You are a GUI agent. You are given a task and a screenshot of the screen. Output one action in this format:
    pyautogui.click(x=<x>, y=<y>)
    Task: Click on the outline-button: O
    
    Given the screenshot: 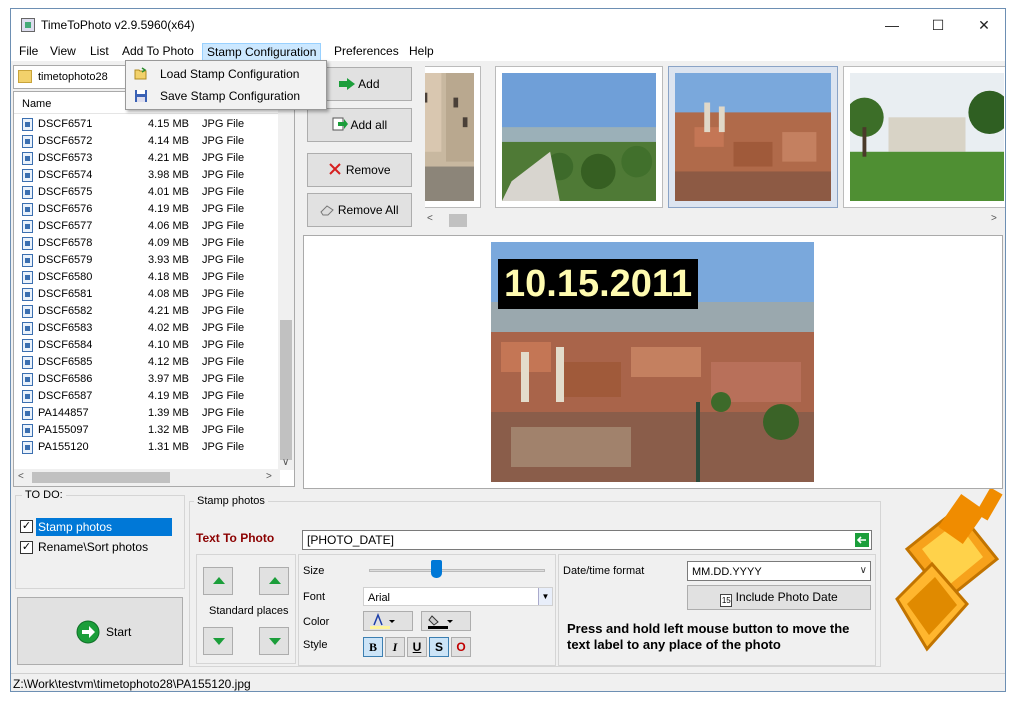 What is the action you would take?
    pyautogui.click(x=461, y=647)
    